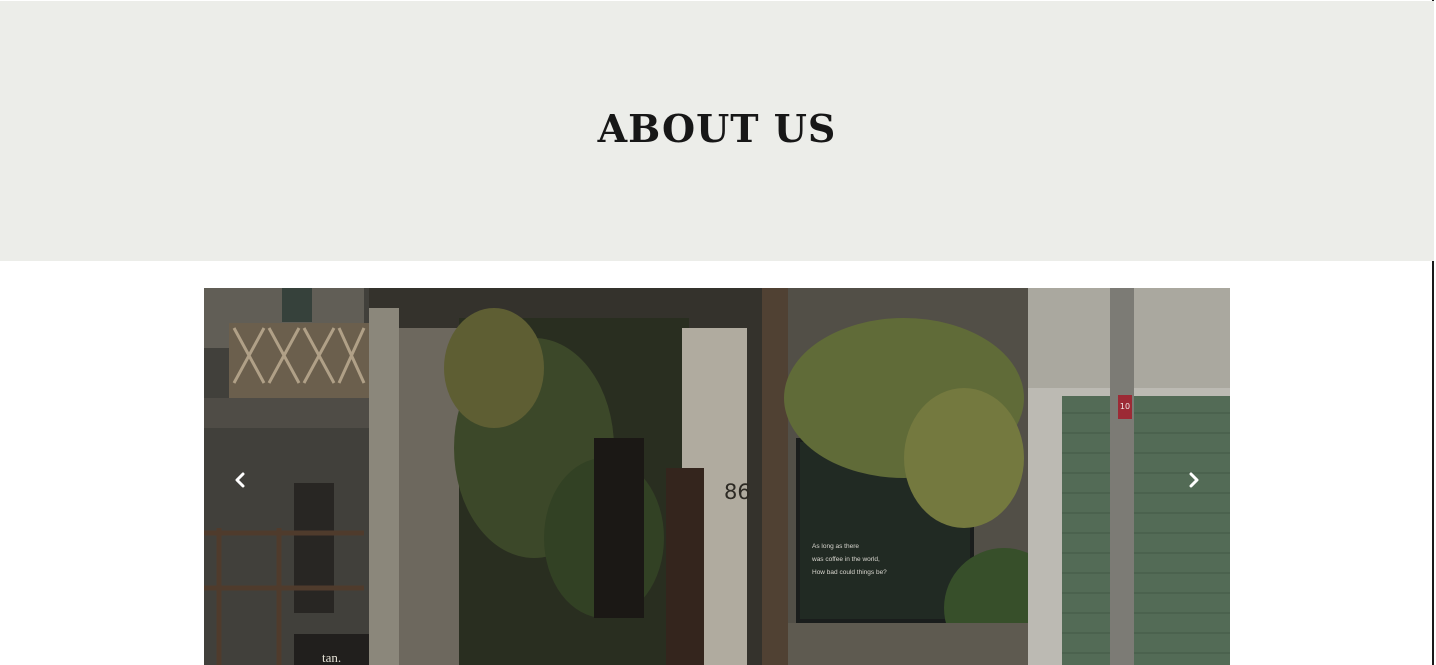 Image resolution: width=1436 pixels, height=665 pixels. I want to click on slide-house-number: 86, so click(737, 492).